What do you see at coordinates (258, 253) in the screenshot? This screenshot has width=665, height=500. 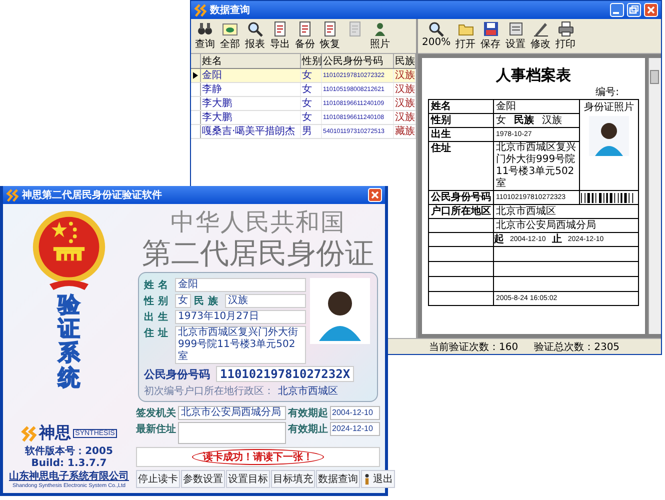 I see `heading: 第二代居民身份证` at bounding box center [258, 253].